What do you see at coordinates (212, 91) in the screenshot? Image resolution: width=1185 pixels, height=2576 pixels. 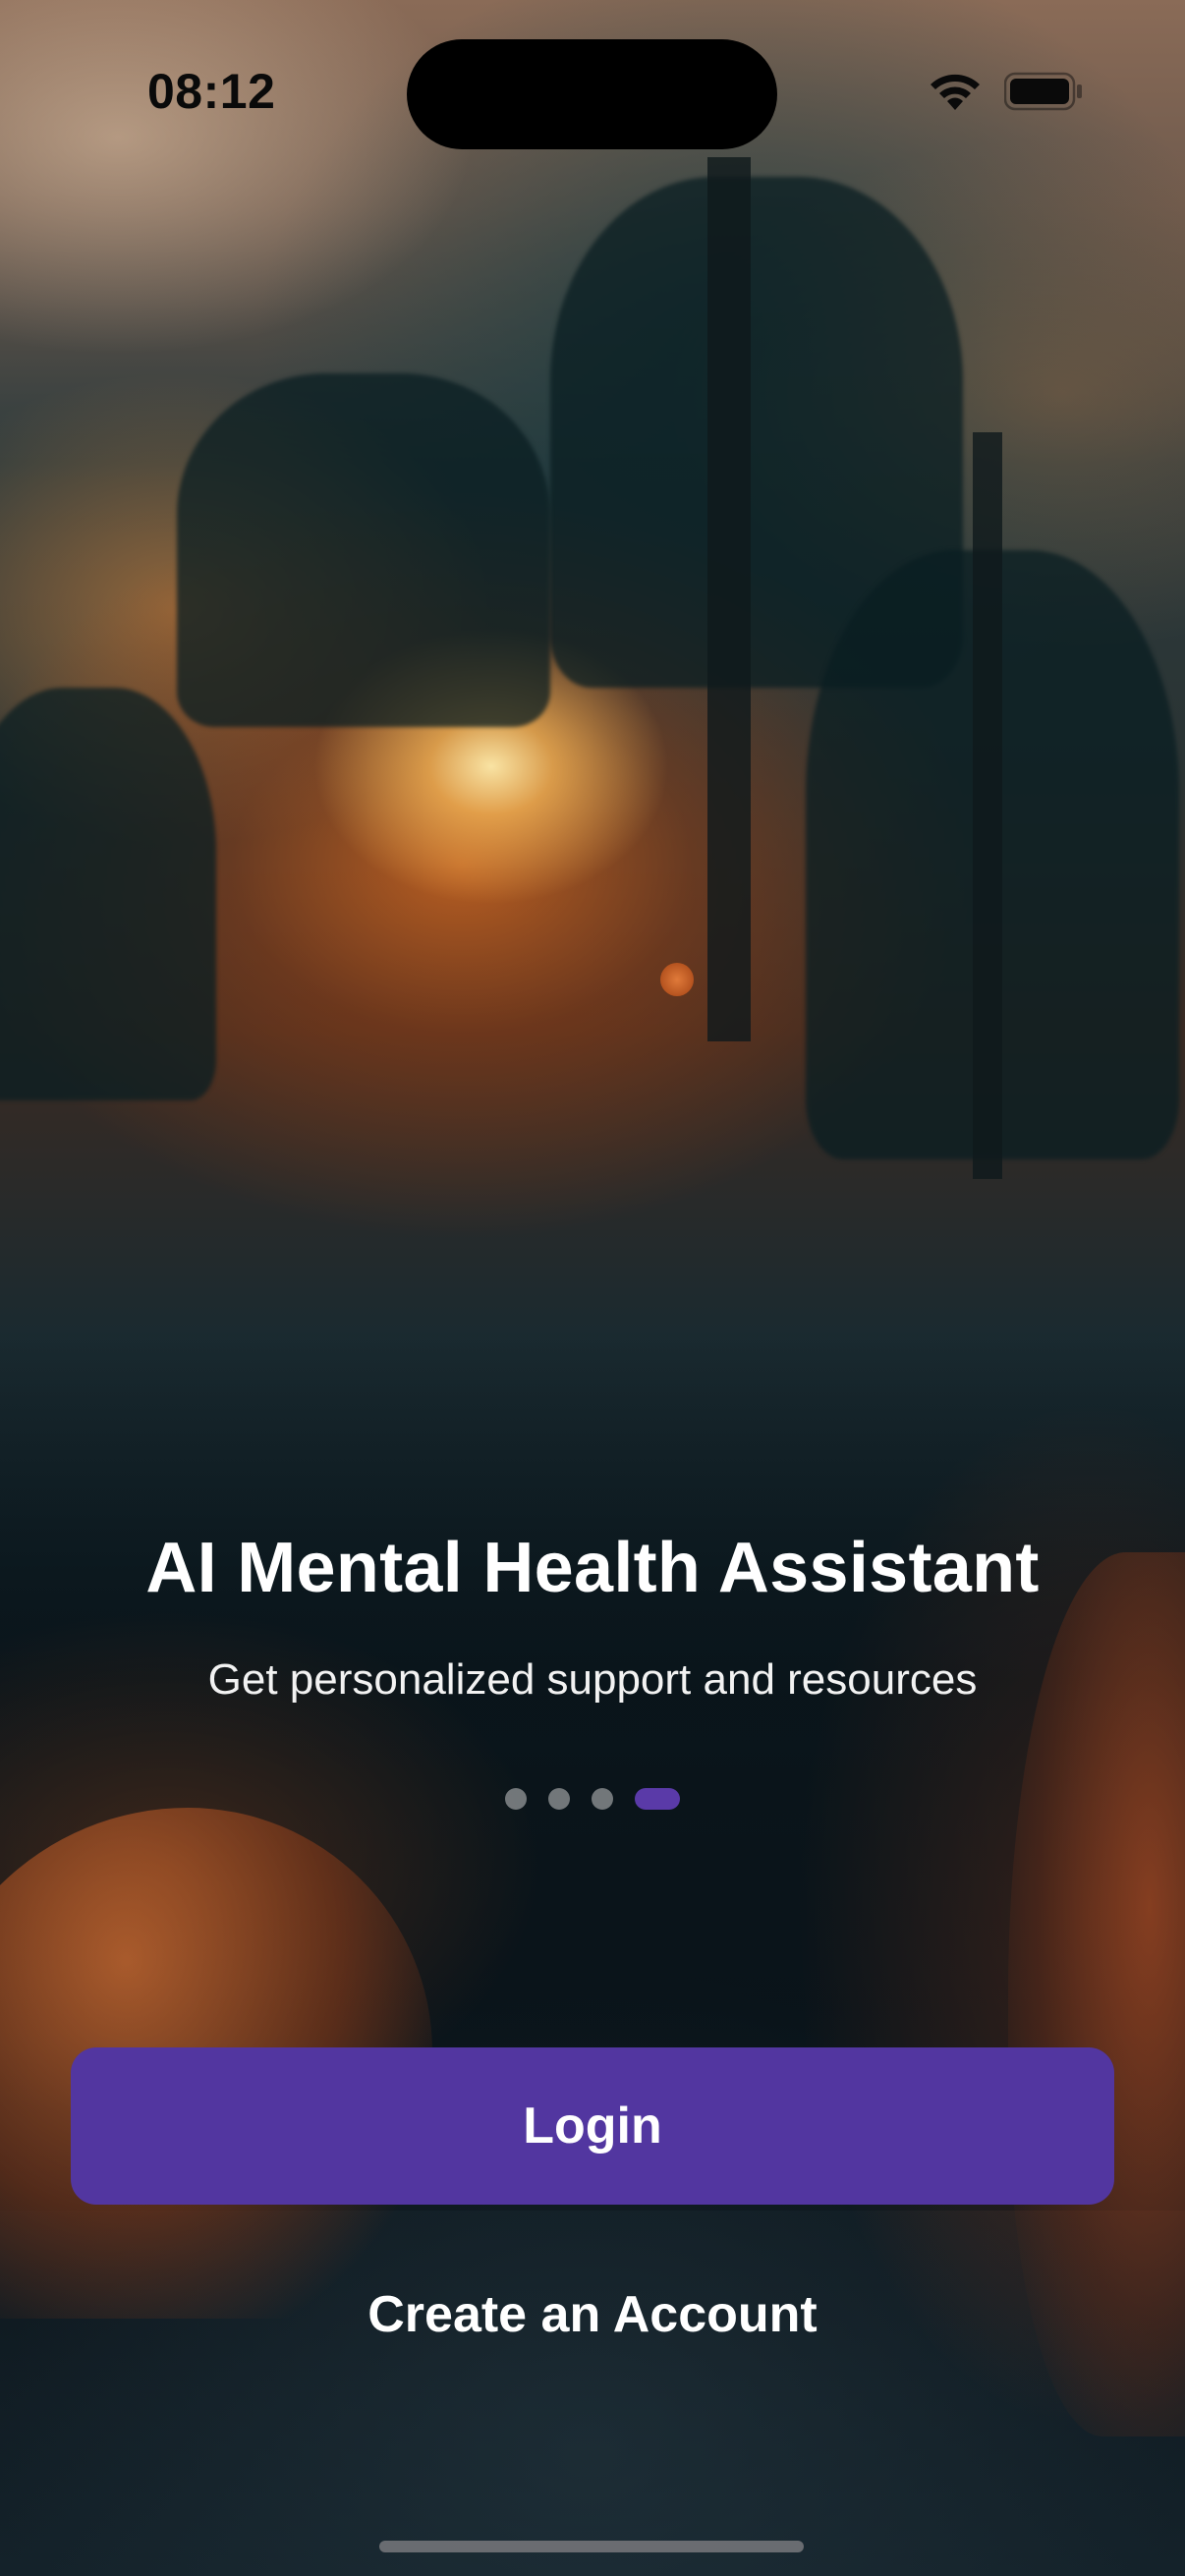 I see `status-time: 08:12` at bounding box center [212, 91].